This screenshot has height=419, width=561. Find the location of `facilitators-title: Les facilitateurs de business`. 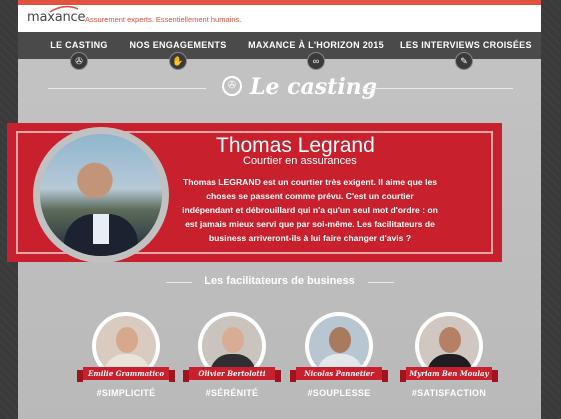

facilitators-title: Les facilitateurs de business is located at coordinates (279, 281).